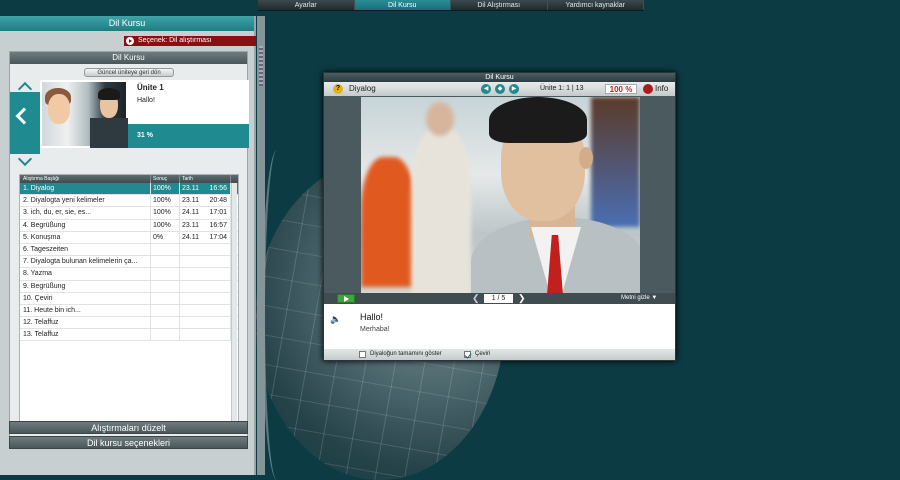 The width and height of the screenshot is (900, 480). Describe the element at coordinates (25, 86) in the screenshot. I see `unit-up-arrow-icon` at that location.